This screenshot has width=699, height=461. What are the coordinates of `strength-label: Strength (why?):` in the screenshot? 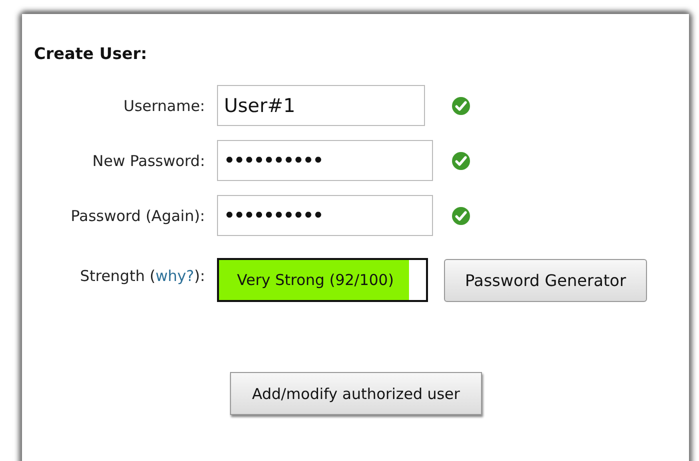 It's located at (142, 276).